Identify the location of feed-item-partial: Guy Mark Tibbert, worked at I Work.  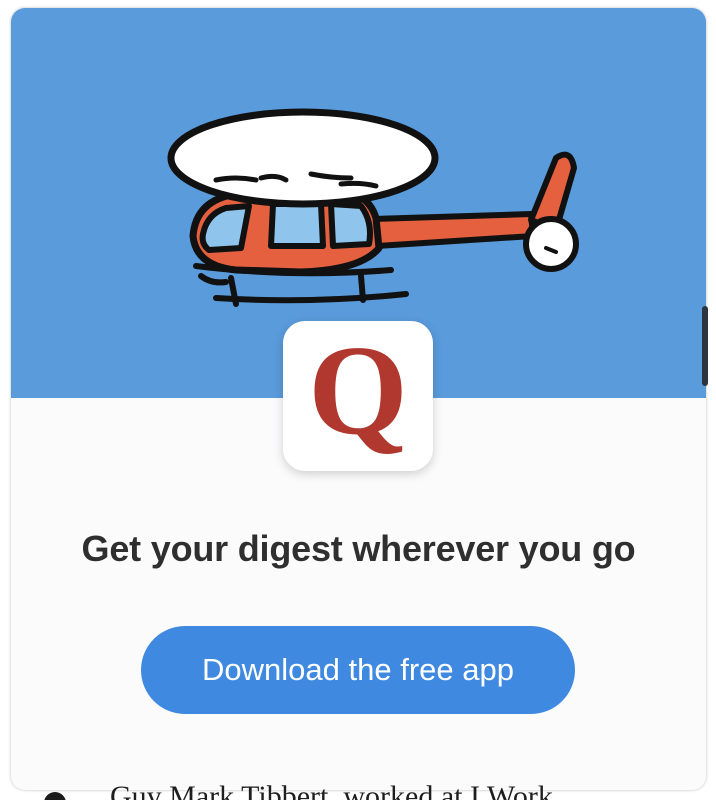
(358, 792).